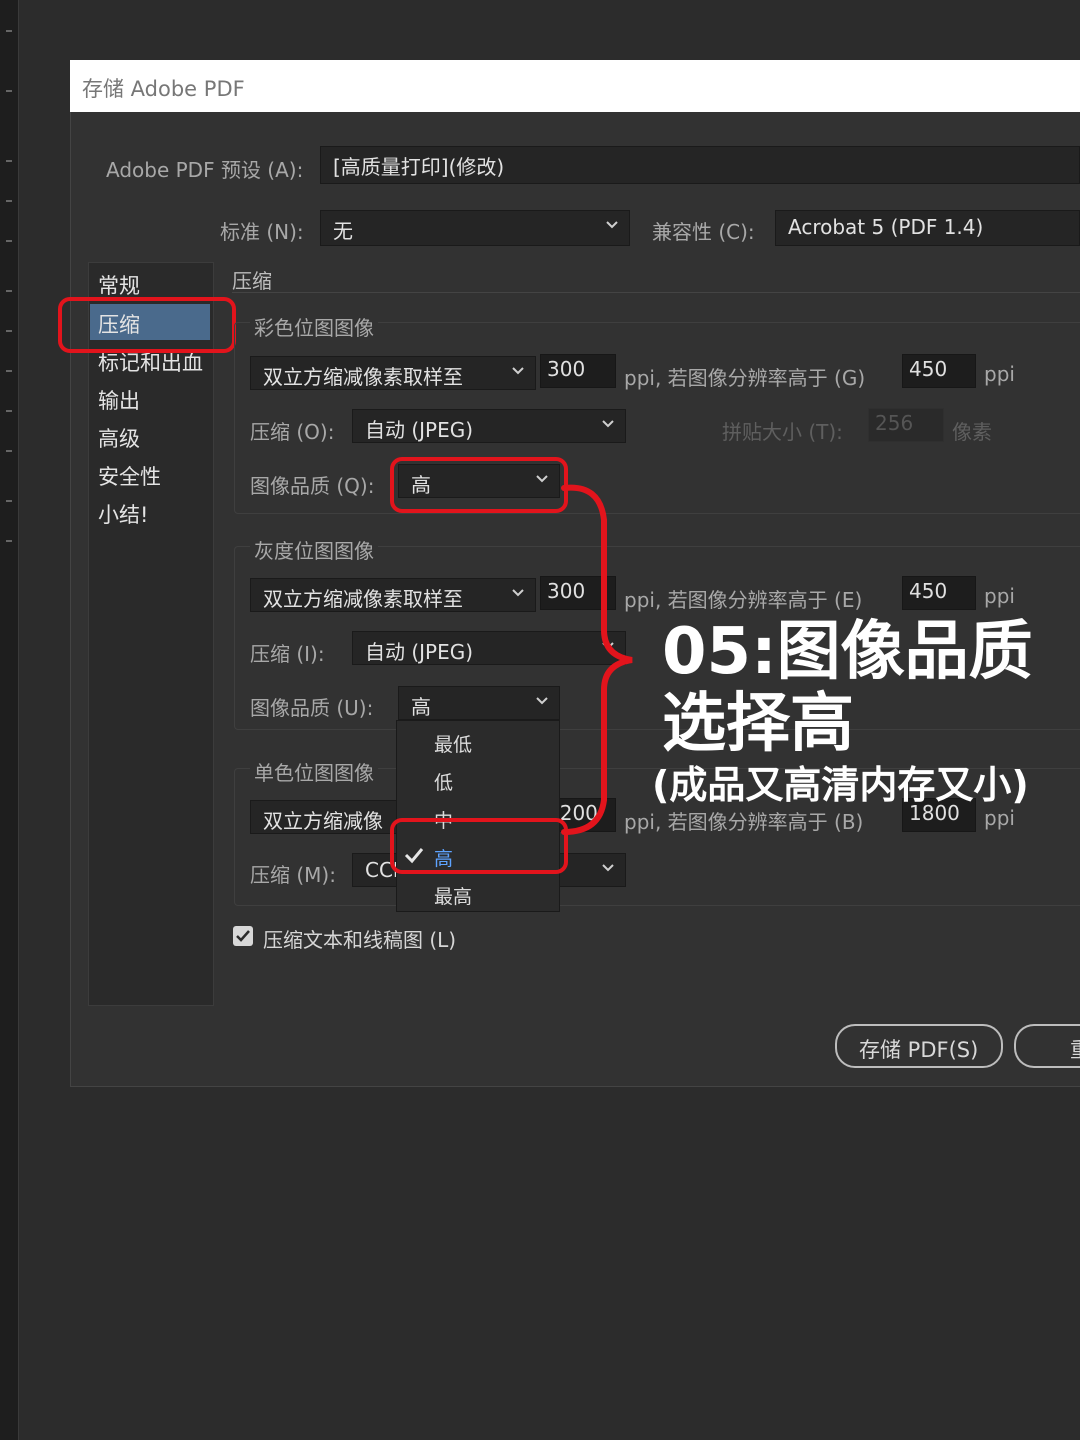 Image resolution: width=1080 pixels, height=1440 pixels. I want to click on color-above-ppi-input: 450, so click(939, 371).